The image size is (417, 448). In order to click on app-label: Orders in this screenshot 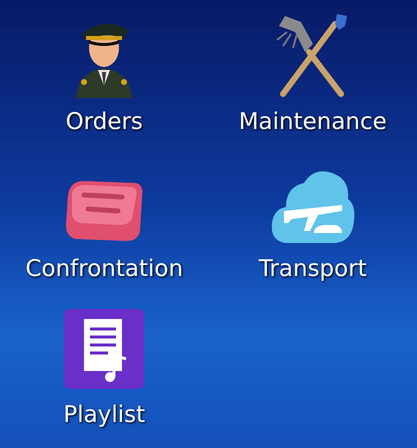, I will do `click(104, 122)`.